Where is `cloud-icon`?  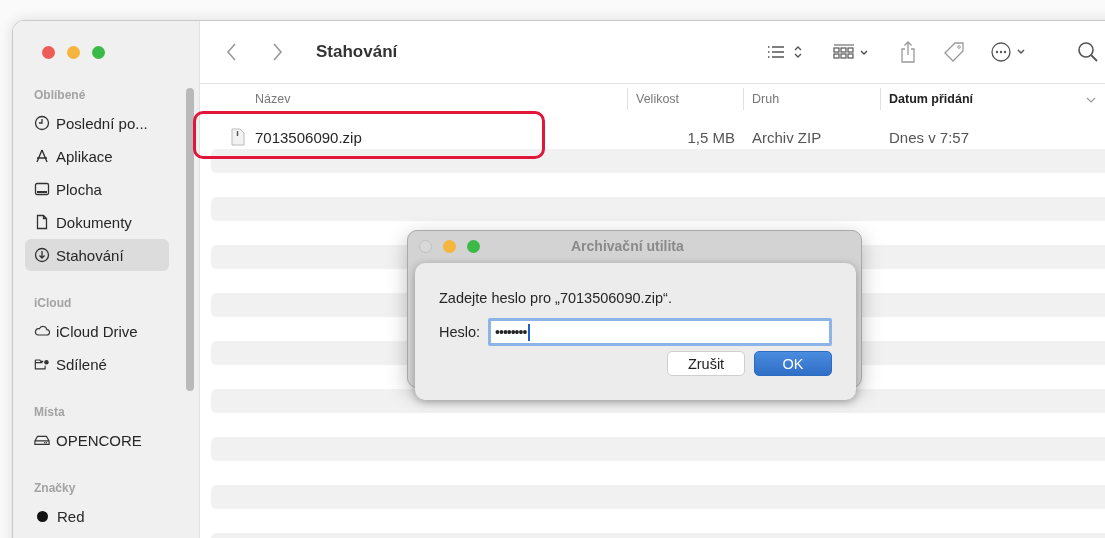
cloud-icon is located at coordinates (42, 331).